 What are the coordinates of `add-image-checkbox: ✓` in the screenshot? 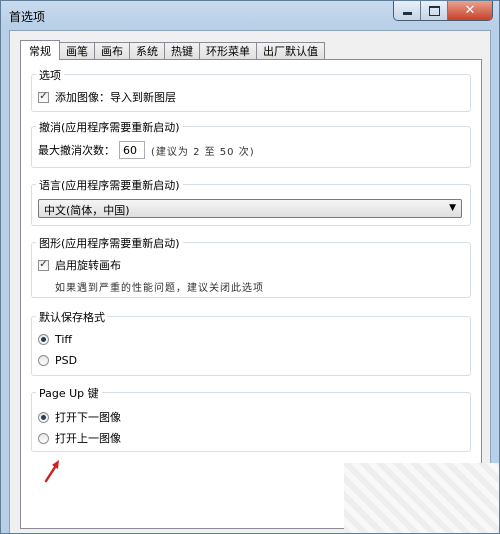 It's located at (43, 97).